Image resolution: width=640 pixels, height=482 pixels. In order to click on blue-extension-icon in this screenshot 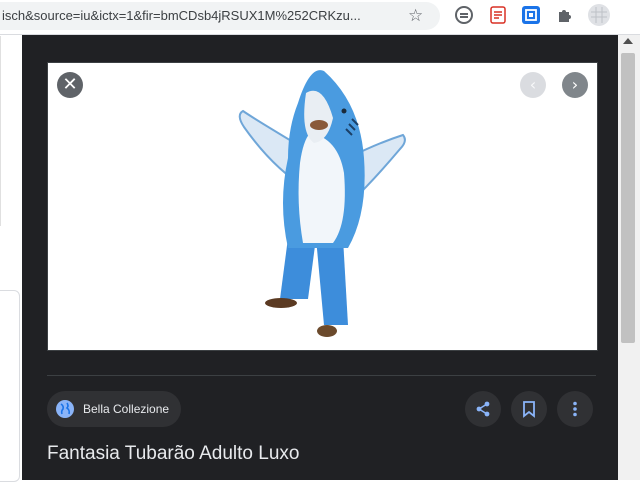, I will do `click(531, 15)`.